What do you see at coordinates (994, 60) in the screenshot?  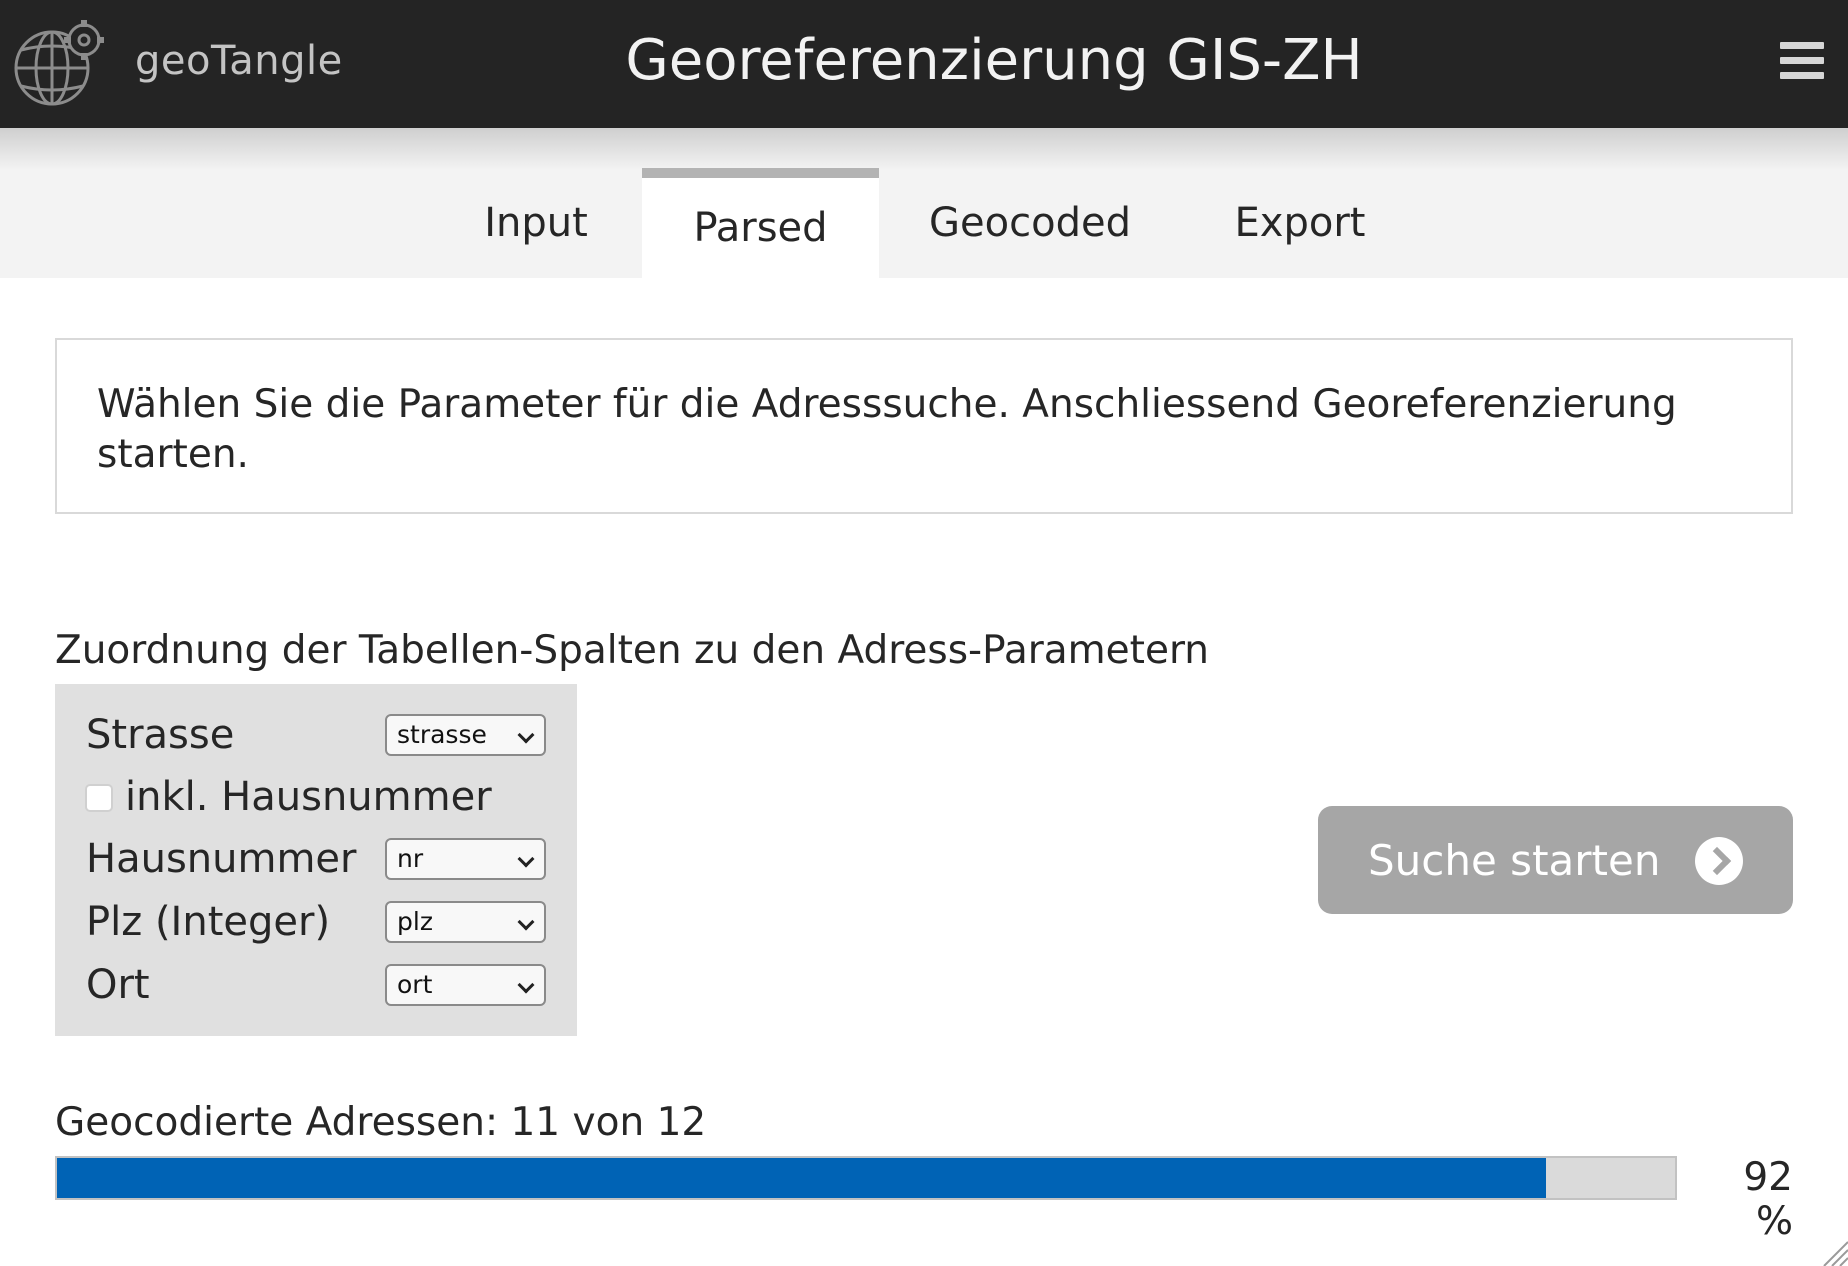 I see `page-title: Georeferenzierung GIS-ZH` at bounding box center [994, 60].